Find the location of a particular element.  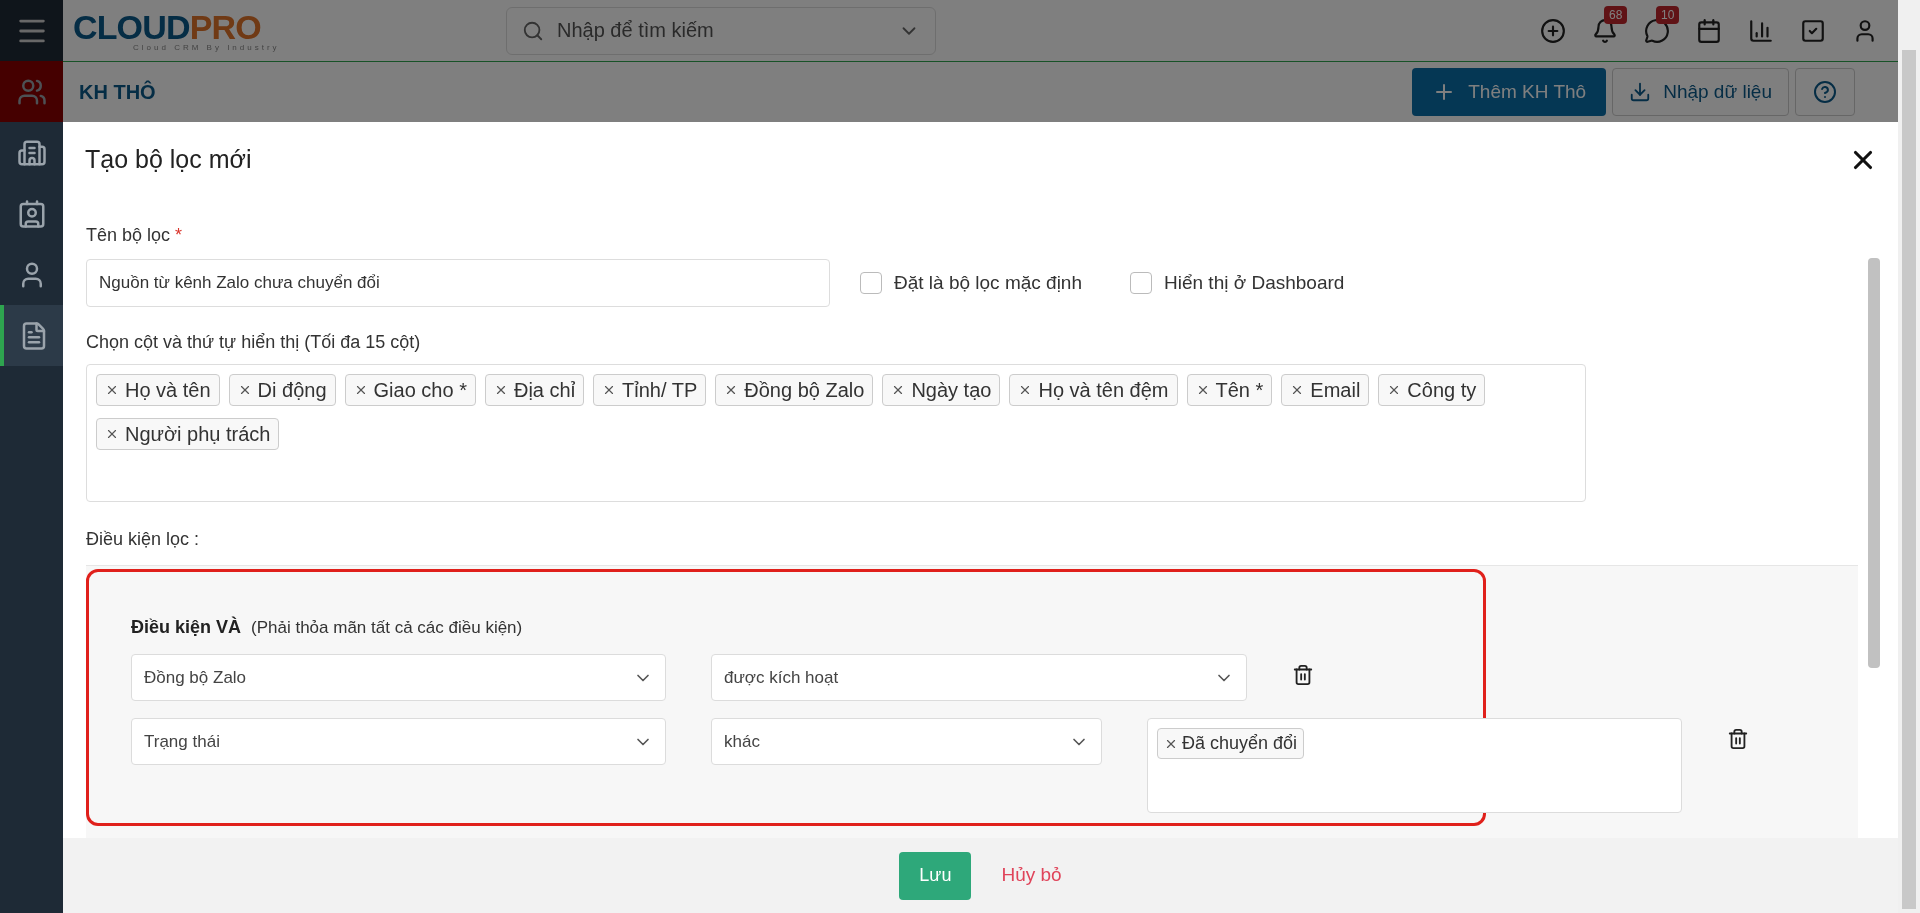

help-button is located at coordinates (1825, 92).